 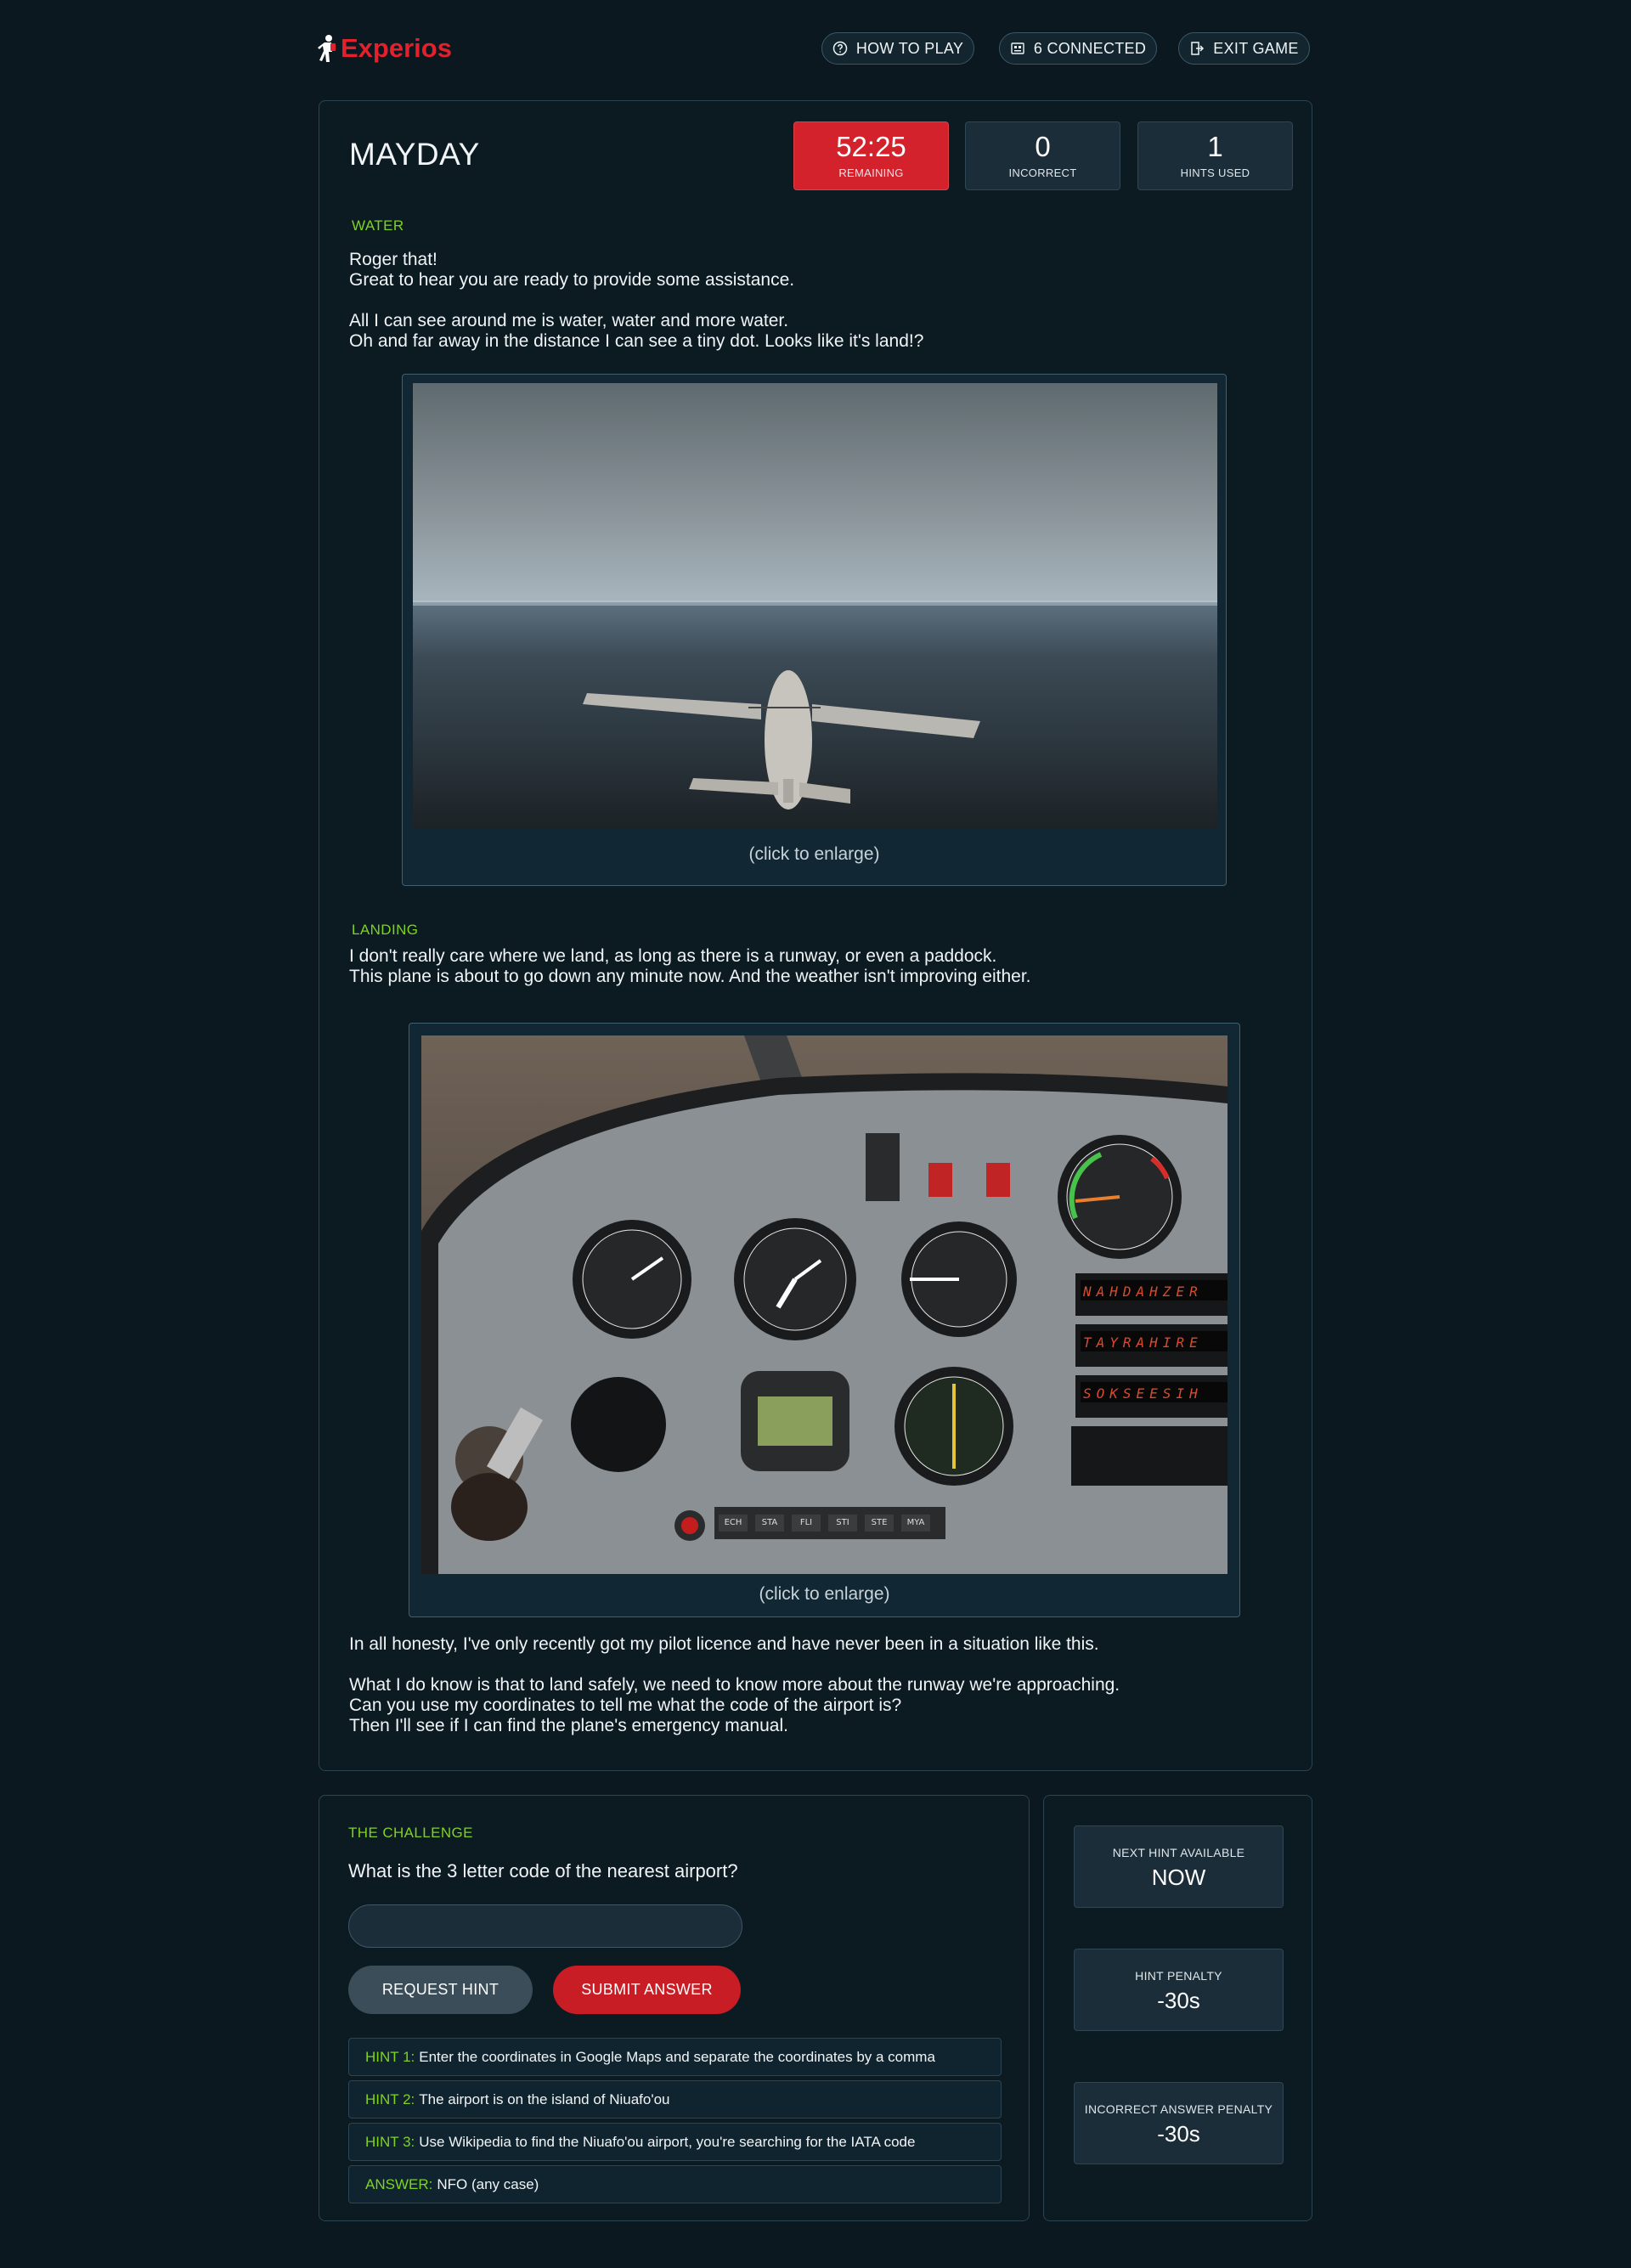 What do you see at coordinates (390, 2141) in the screenshot?
I see `hint-prefix: HINT 3:` at bounding box center [390, 2141].